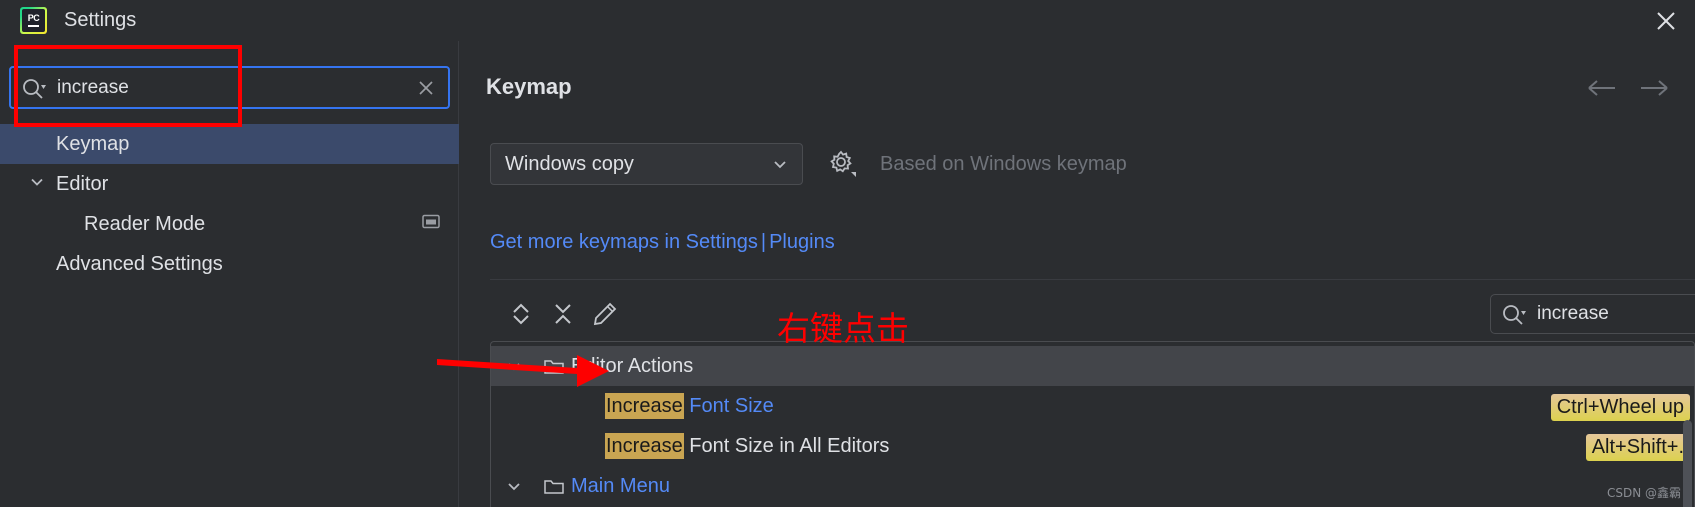 The image size is (1695, 507). What do you see at coordinates (229, 184) in the screenshot?
I see `sidebar-item-editor: Editor` at bounding box center [229, 184].